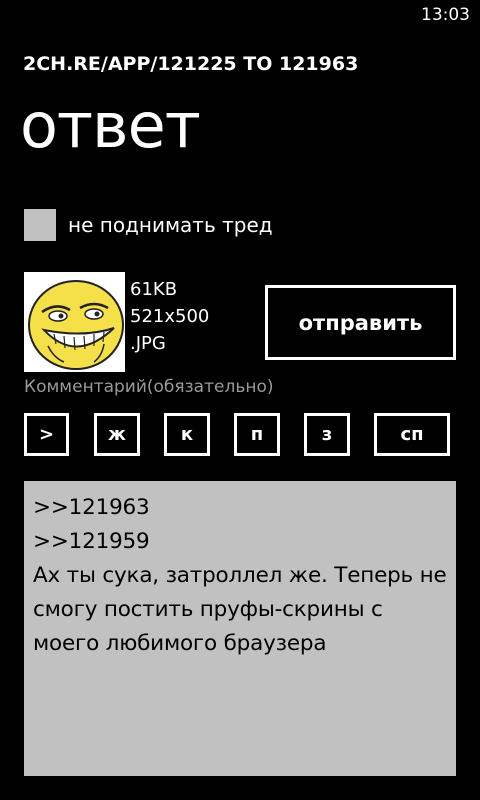  Describe the element at coordinates (360, 322) in the screenshot. I see `send-button: отправить` at that location.